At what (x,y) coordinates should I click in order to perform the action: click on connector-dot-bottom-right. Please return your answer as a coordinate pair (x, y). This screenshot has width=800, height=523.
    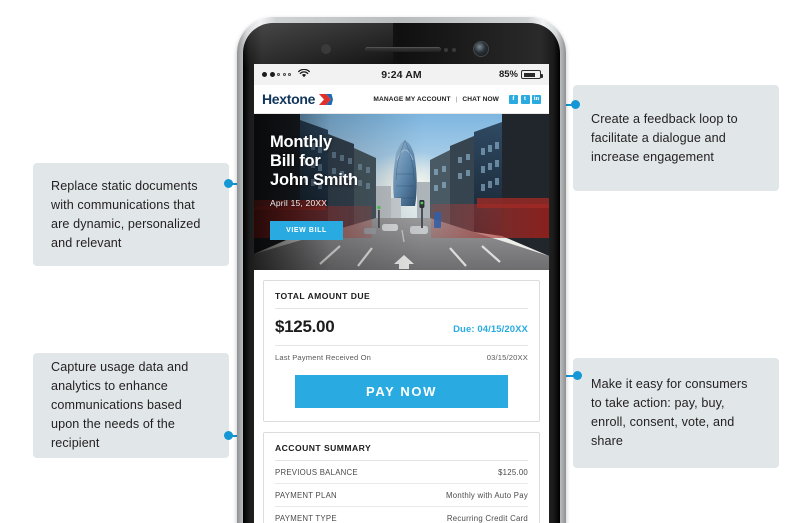
    Looking at the image, I should click on (577, 375).